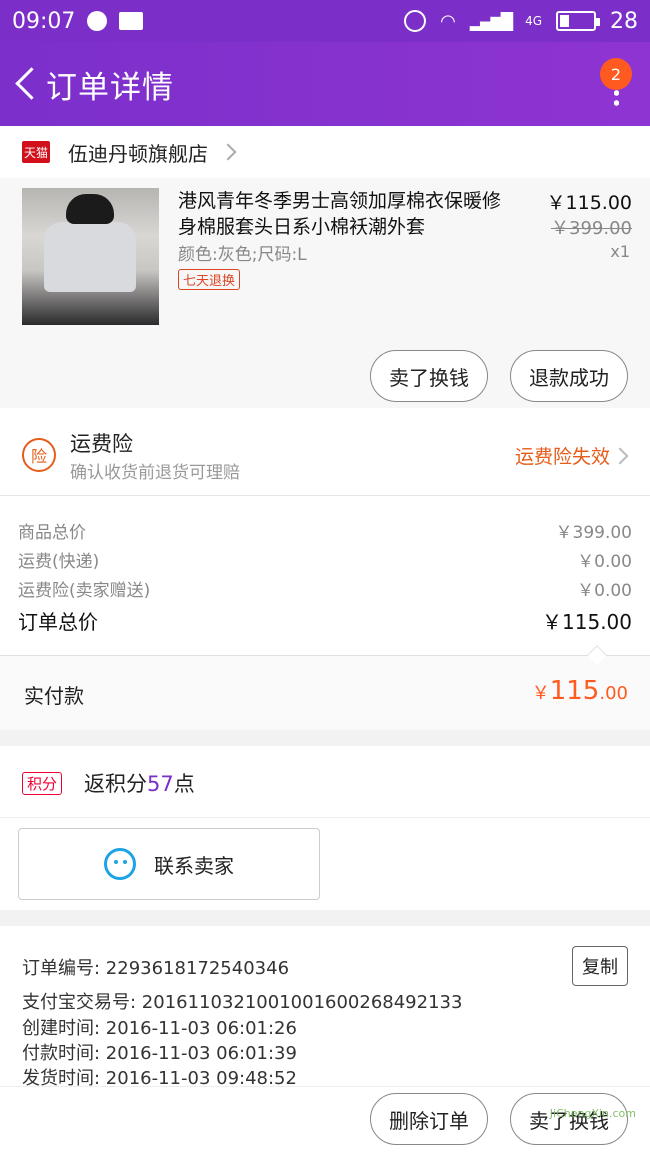  What do you see at coordinates (325, 588) in the screenshot?
I see `summary-row: 运费险(卖家赠送) ￥0.00` at bounding box center [325, 588].